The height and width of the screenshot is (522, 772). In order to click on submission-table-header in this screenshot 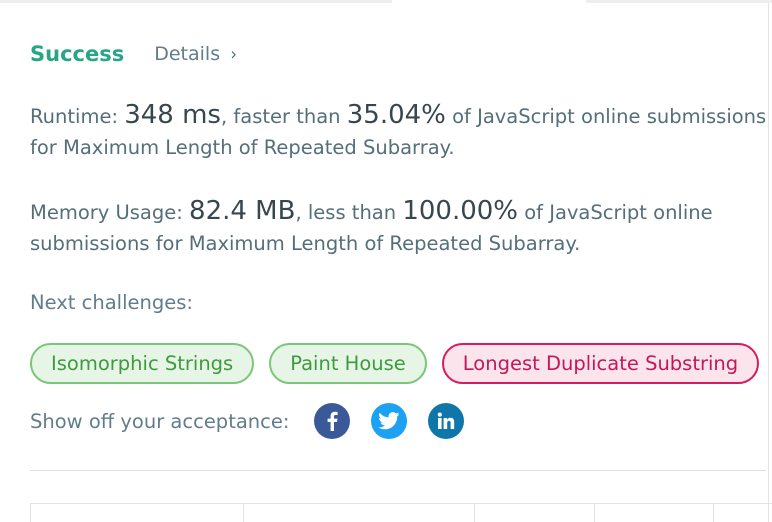, I will do `click(401, 512)`.